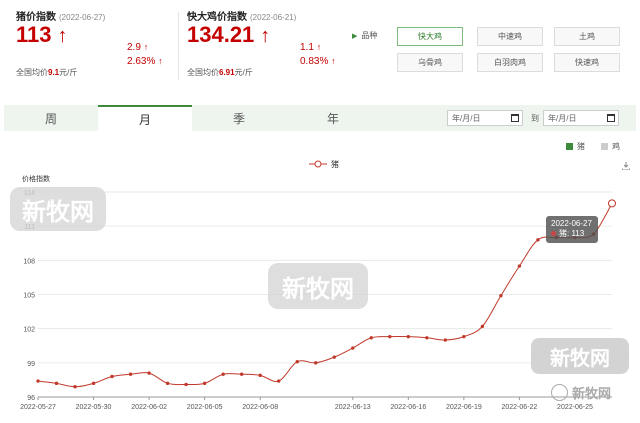 The height and width of the screenshot is (423, 640). What do you see at coordinates (587, 36) in the screenshot?
I see `breed-button-tuji: 土鸡` at bounding box center [587, 36].